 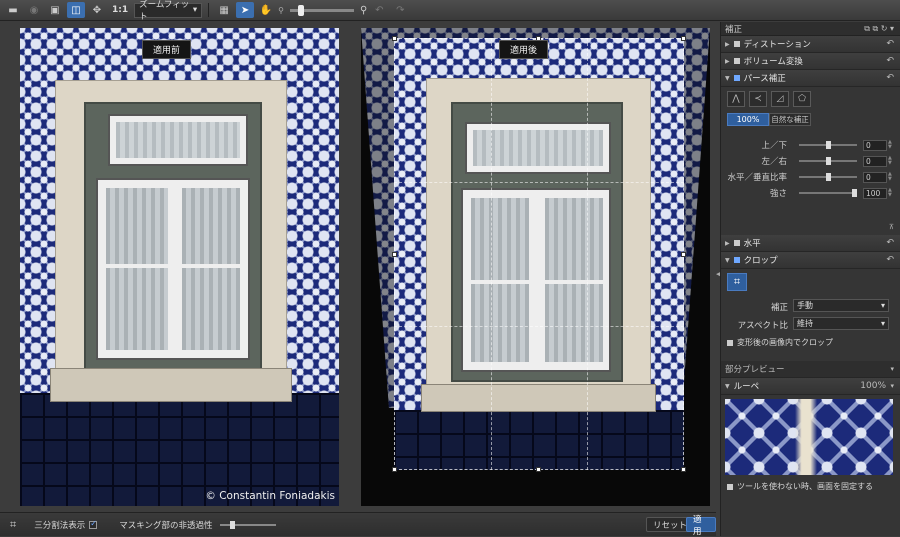 I want to click on select-arrow-icon: ➤, so click(x=245, y=10).